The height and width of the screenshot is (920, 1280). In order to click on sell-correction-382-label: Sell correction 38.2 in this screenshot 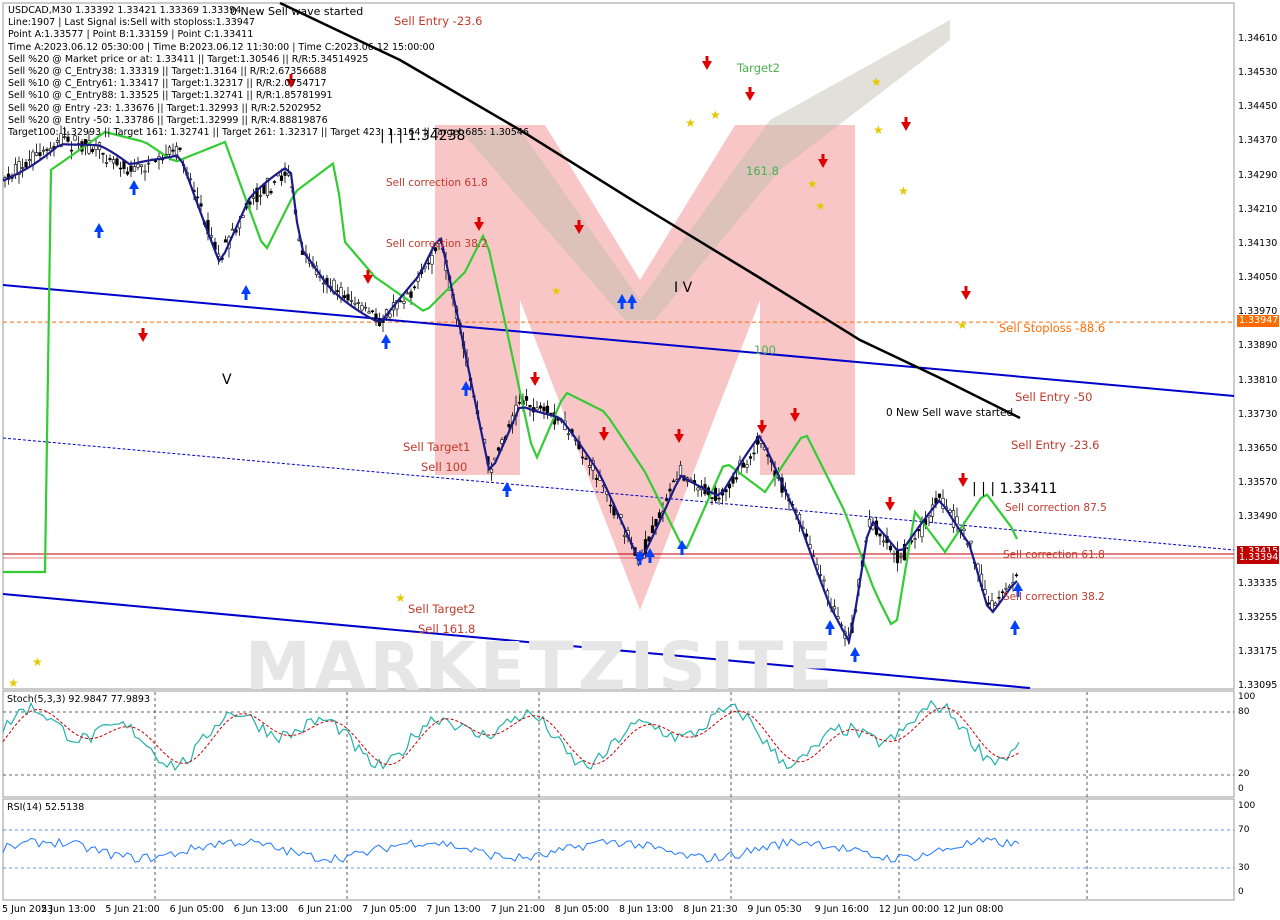, I will do `click(437, 244)`.